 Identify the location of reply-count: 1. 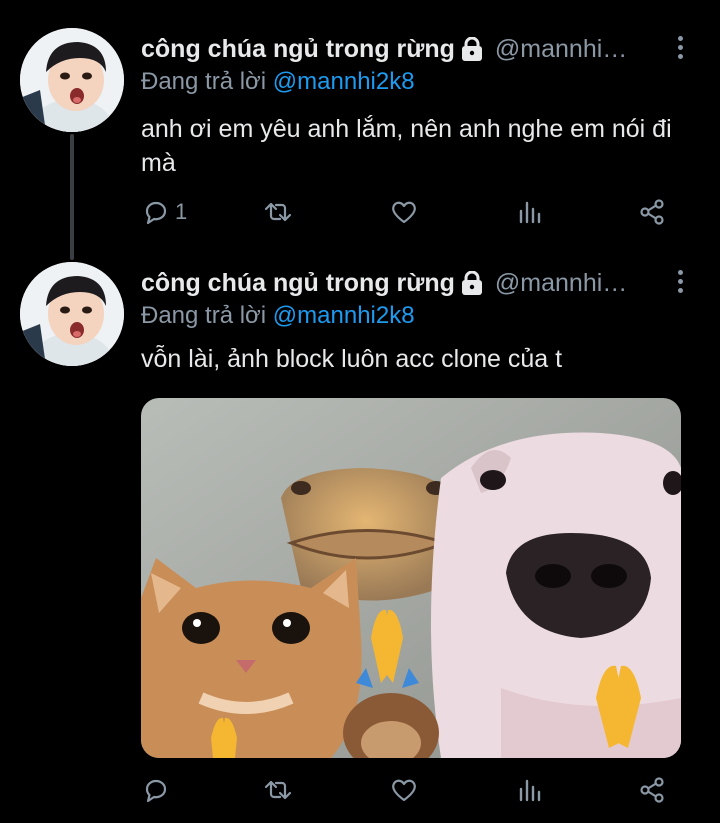
(181, 211).